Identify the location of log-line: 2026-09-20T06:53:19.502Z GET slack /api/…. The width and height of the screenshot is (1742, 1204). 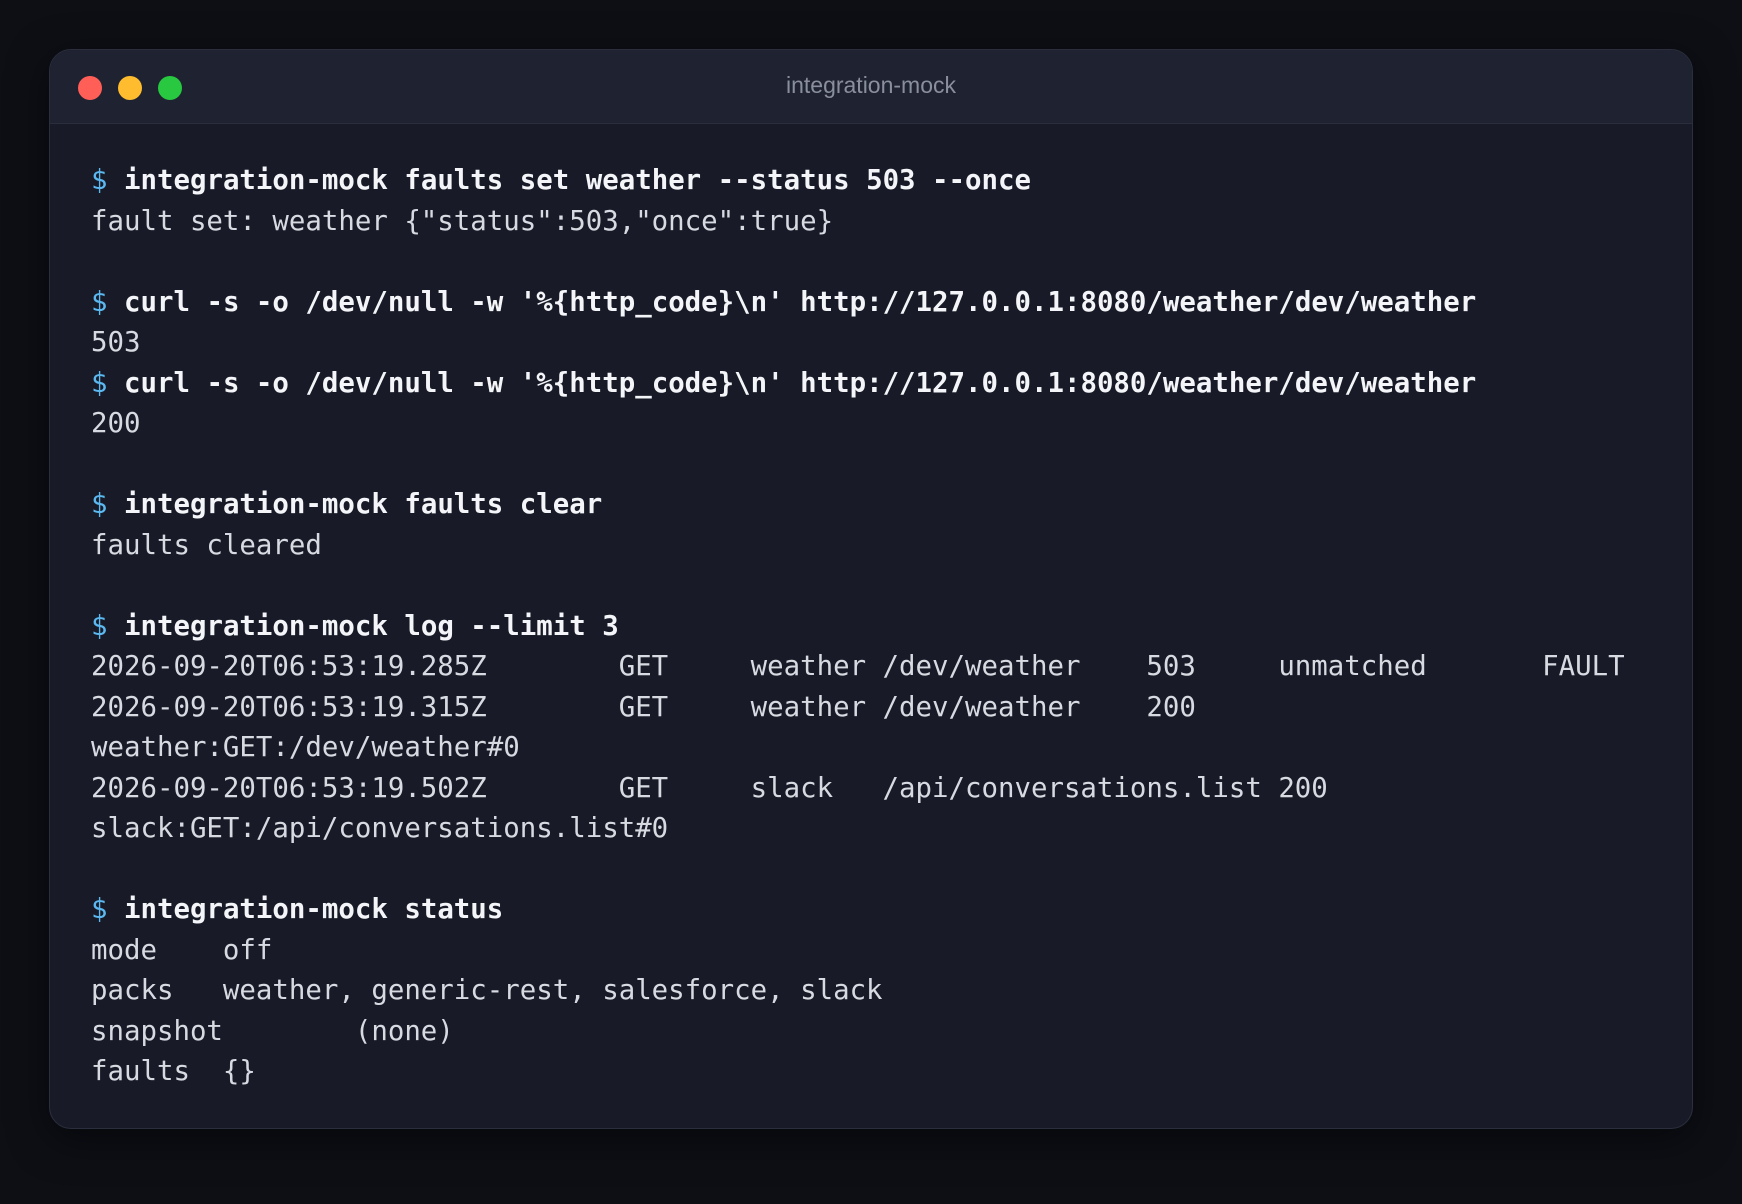
(709, 788).